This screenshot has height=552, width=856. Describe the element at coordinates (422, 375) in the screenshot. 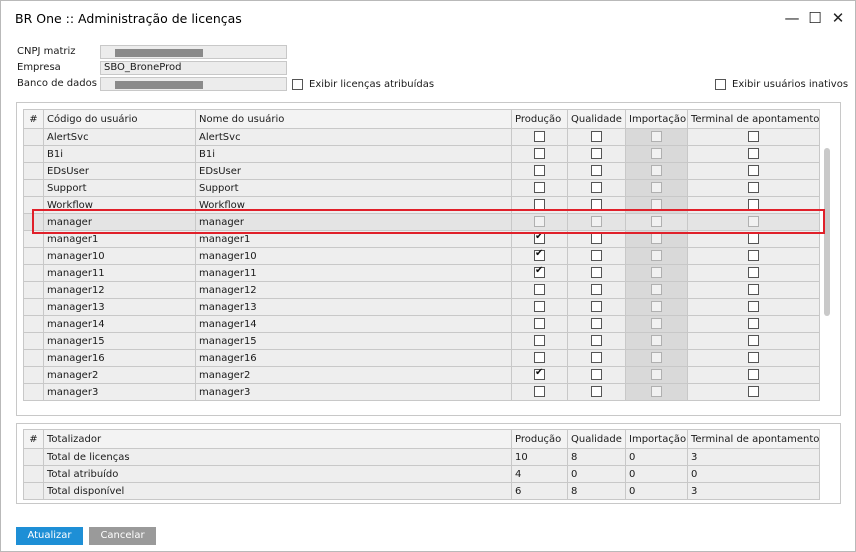

I see `table-row: manager2 manager2` at that location.